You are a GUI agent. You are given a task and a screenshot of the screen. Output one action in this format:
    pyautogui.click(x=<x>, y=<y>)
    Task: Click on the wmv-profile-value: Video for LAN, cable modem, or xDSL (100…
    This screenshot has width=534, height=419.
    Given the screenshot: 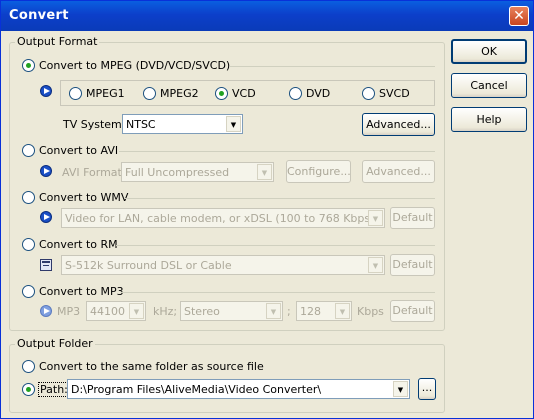 What is the action you would take?
    pyautogui.click(x=220, y=218)
    